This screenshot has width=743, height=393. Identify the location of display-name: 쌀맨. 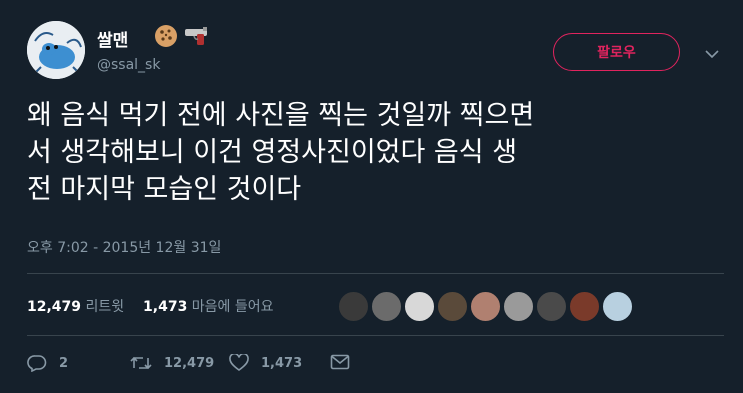
(112, 38).